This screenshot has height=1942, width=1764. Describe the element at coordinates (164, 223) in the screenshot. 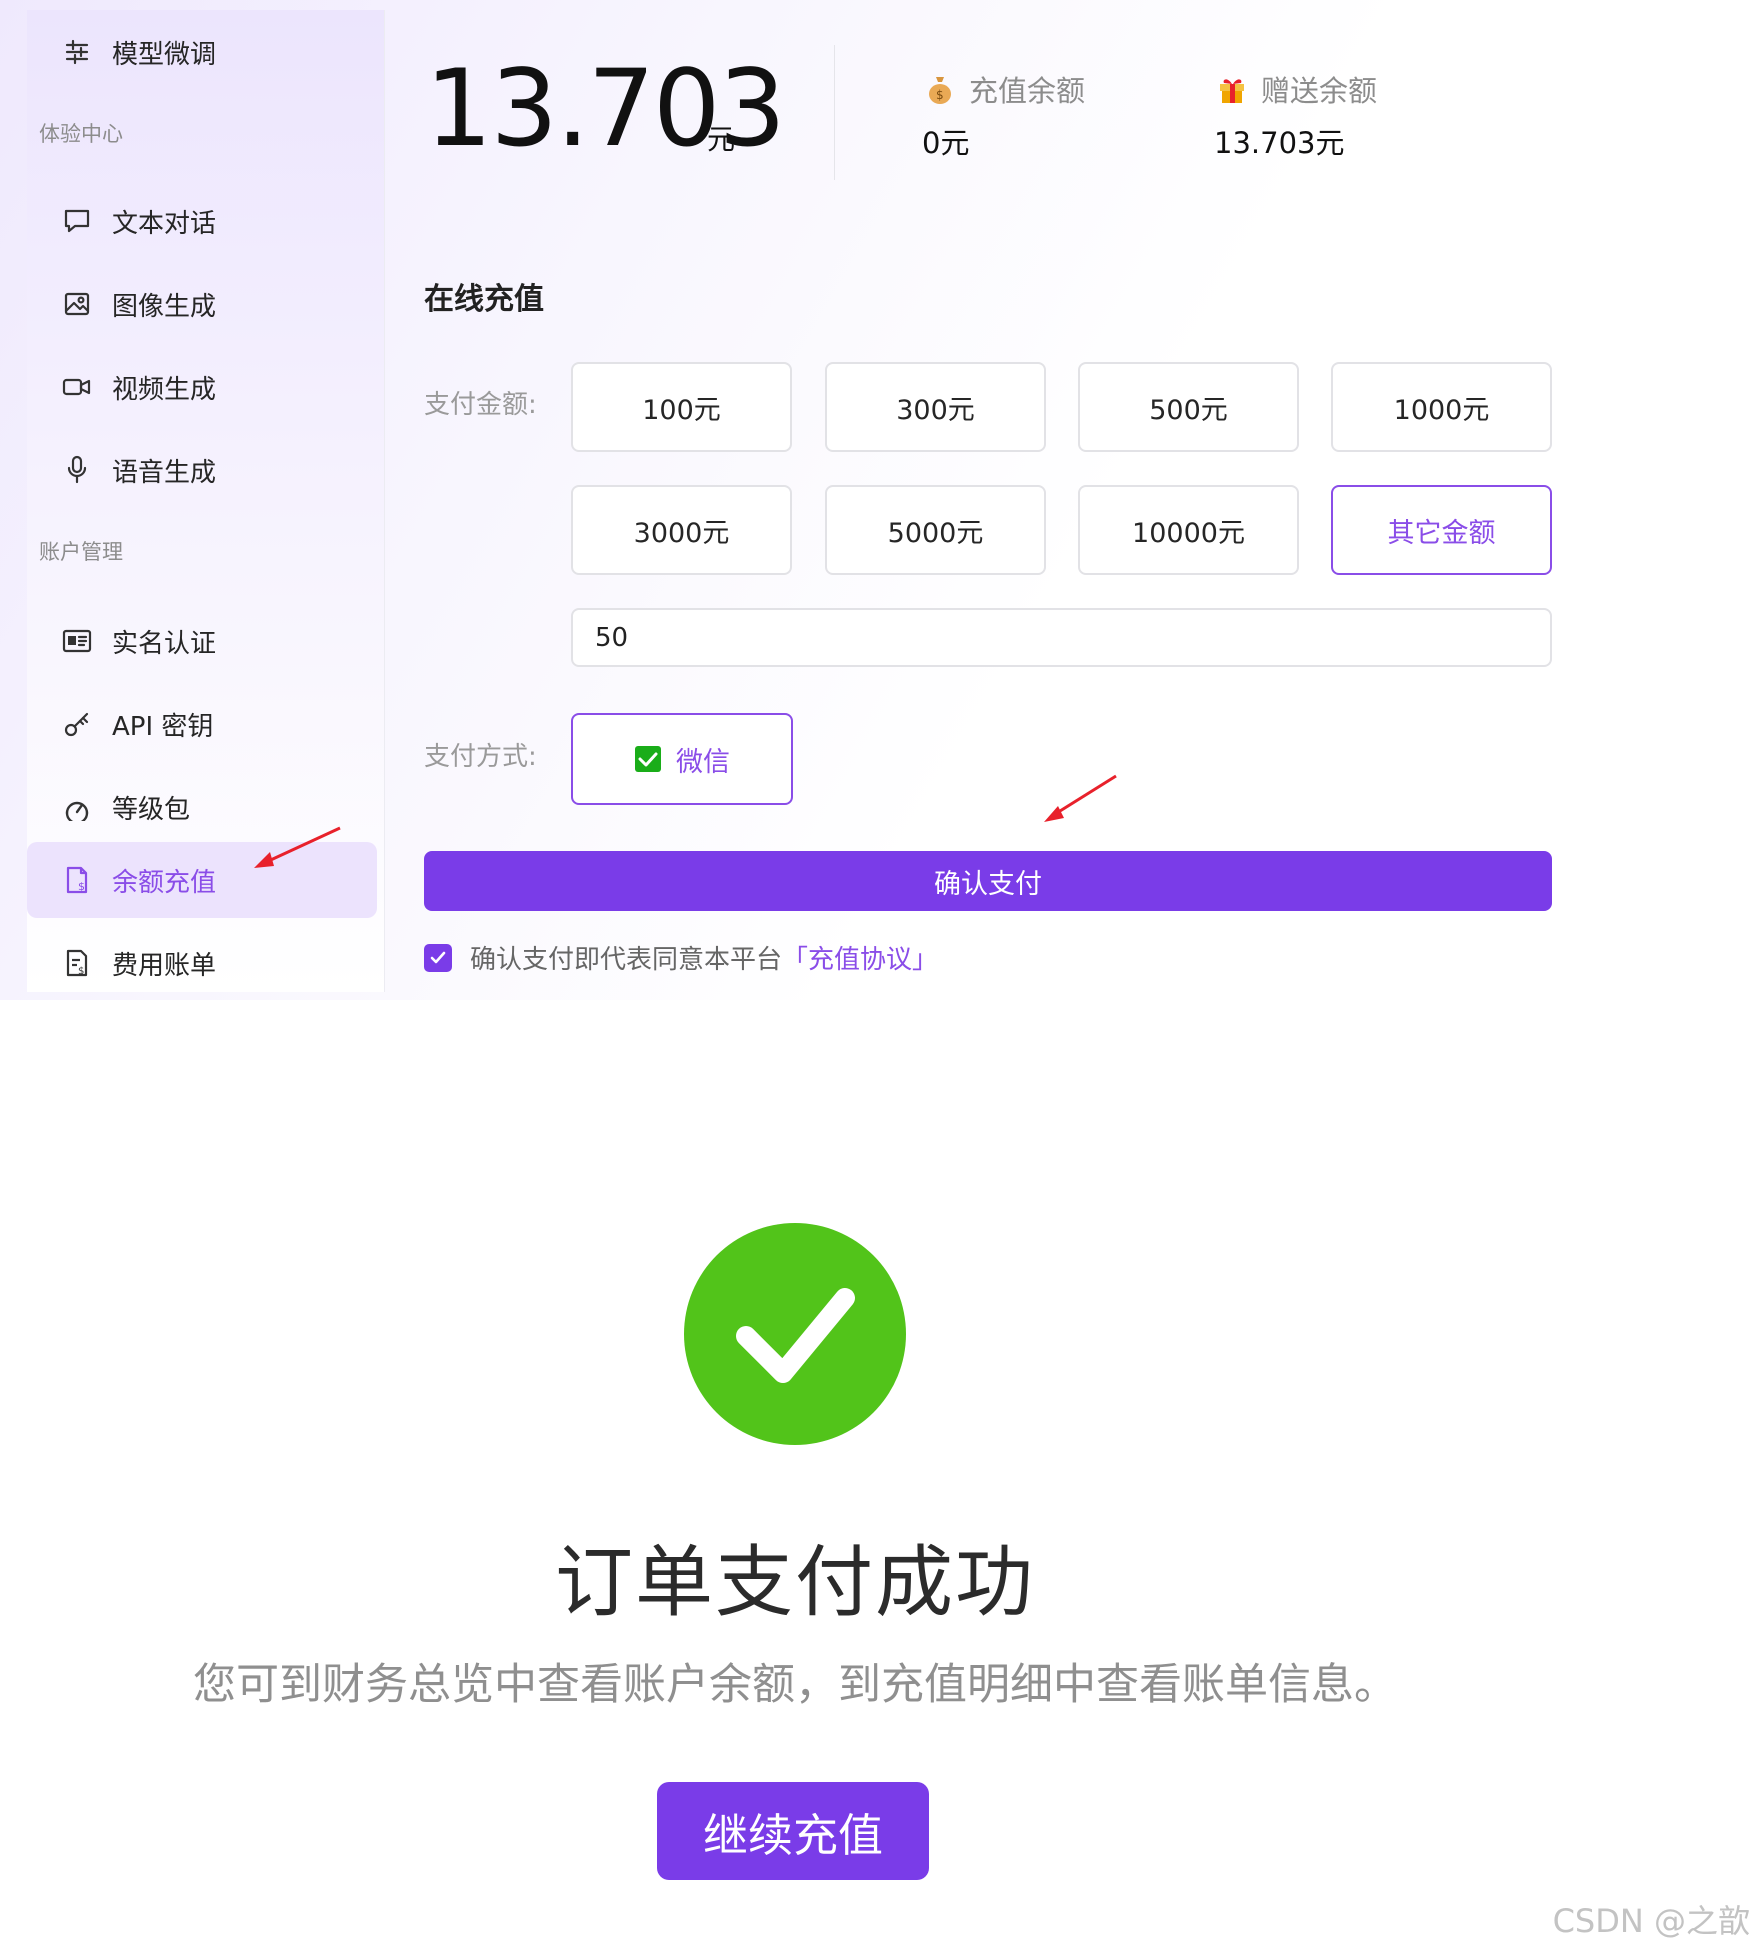

I see `sidebar-item-label: 文本对话` at that location.